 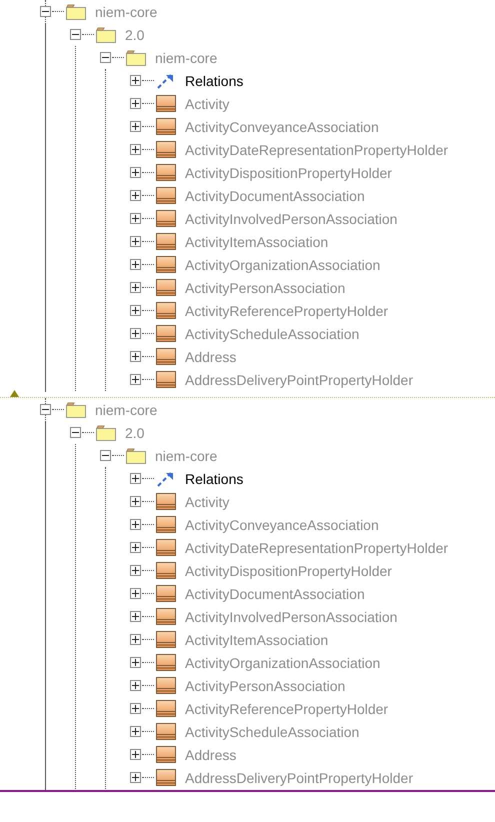 What do you see at coordinates (14, 393) in the screenshot?
I see `triangle-icon` at bounding box center [14, 393].